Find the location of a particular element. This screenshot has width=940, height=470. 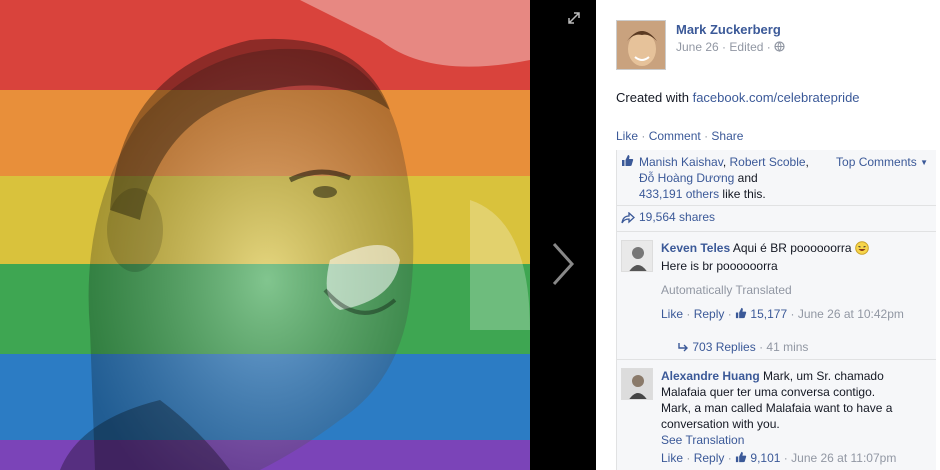

comment-text-line-2: Malafaia quer ter uma conversa contigo. is located at coordinates (768, 392).